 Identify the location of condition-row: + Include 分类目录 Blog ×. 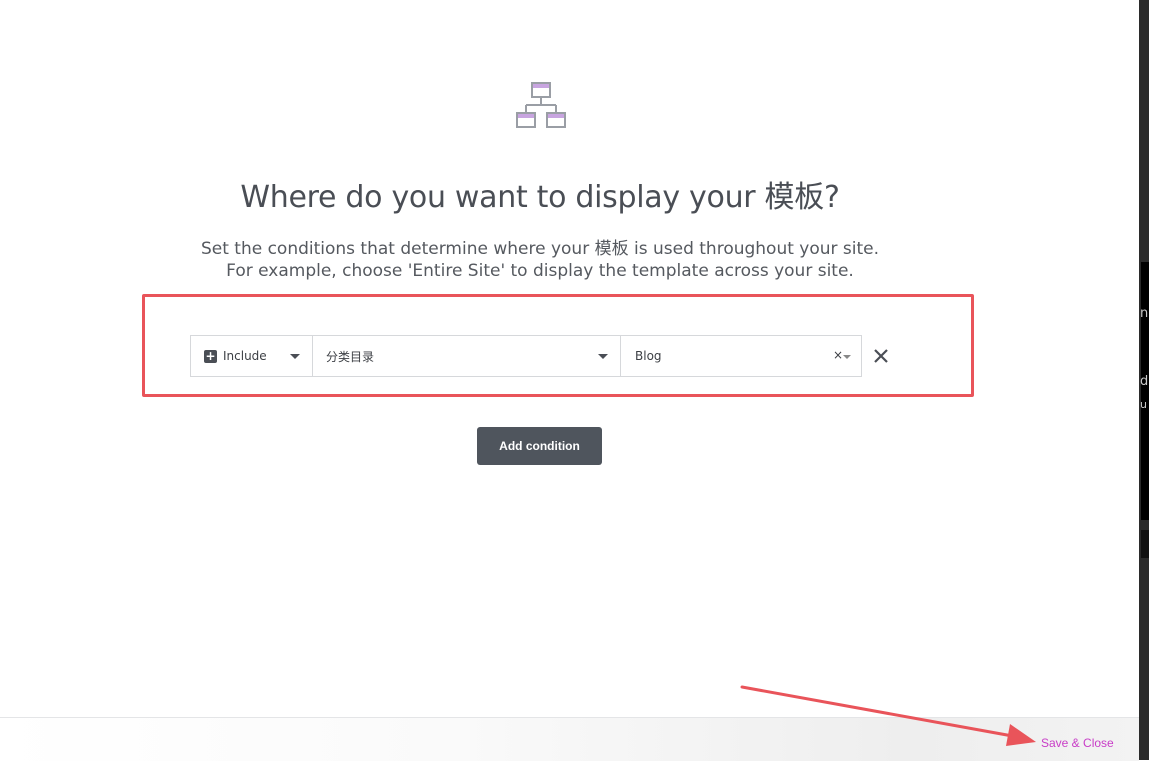
(526, 356).